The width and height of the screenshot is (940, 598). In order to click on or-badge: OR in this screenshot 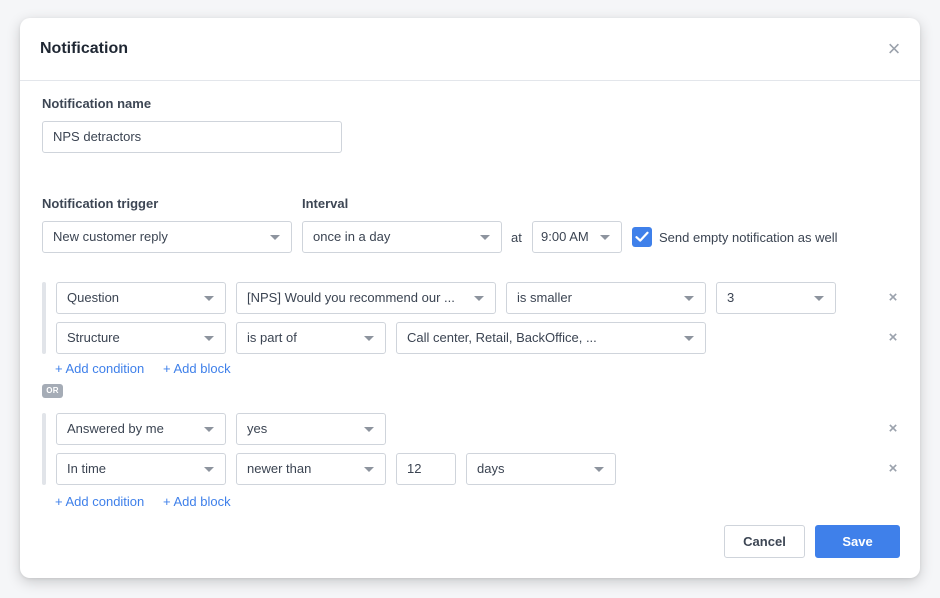, I will do `click(52, 391)`.